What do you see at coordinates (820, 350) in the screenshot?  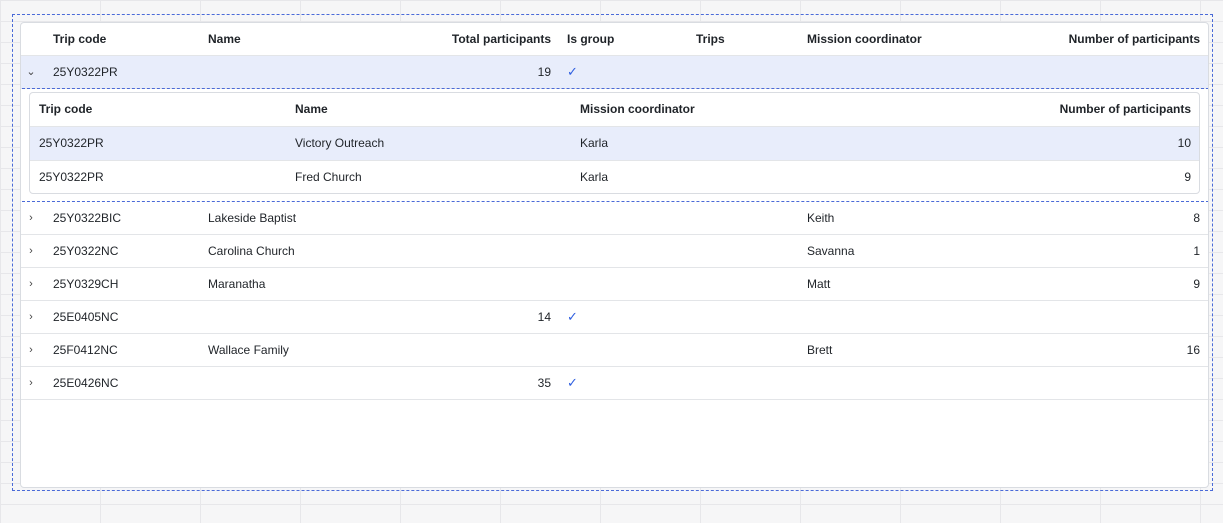 I see `cell-mission-coordinator: Brett` at bounding box center [820, 350].